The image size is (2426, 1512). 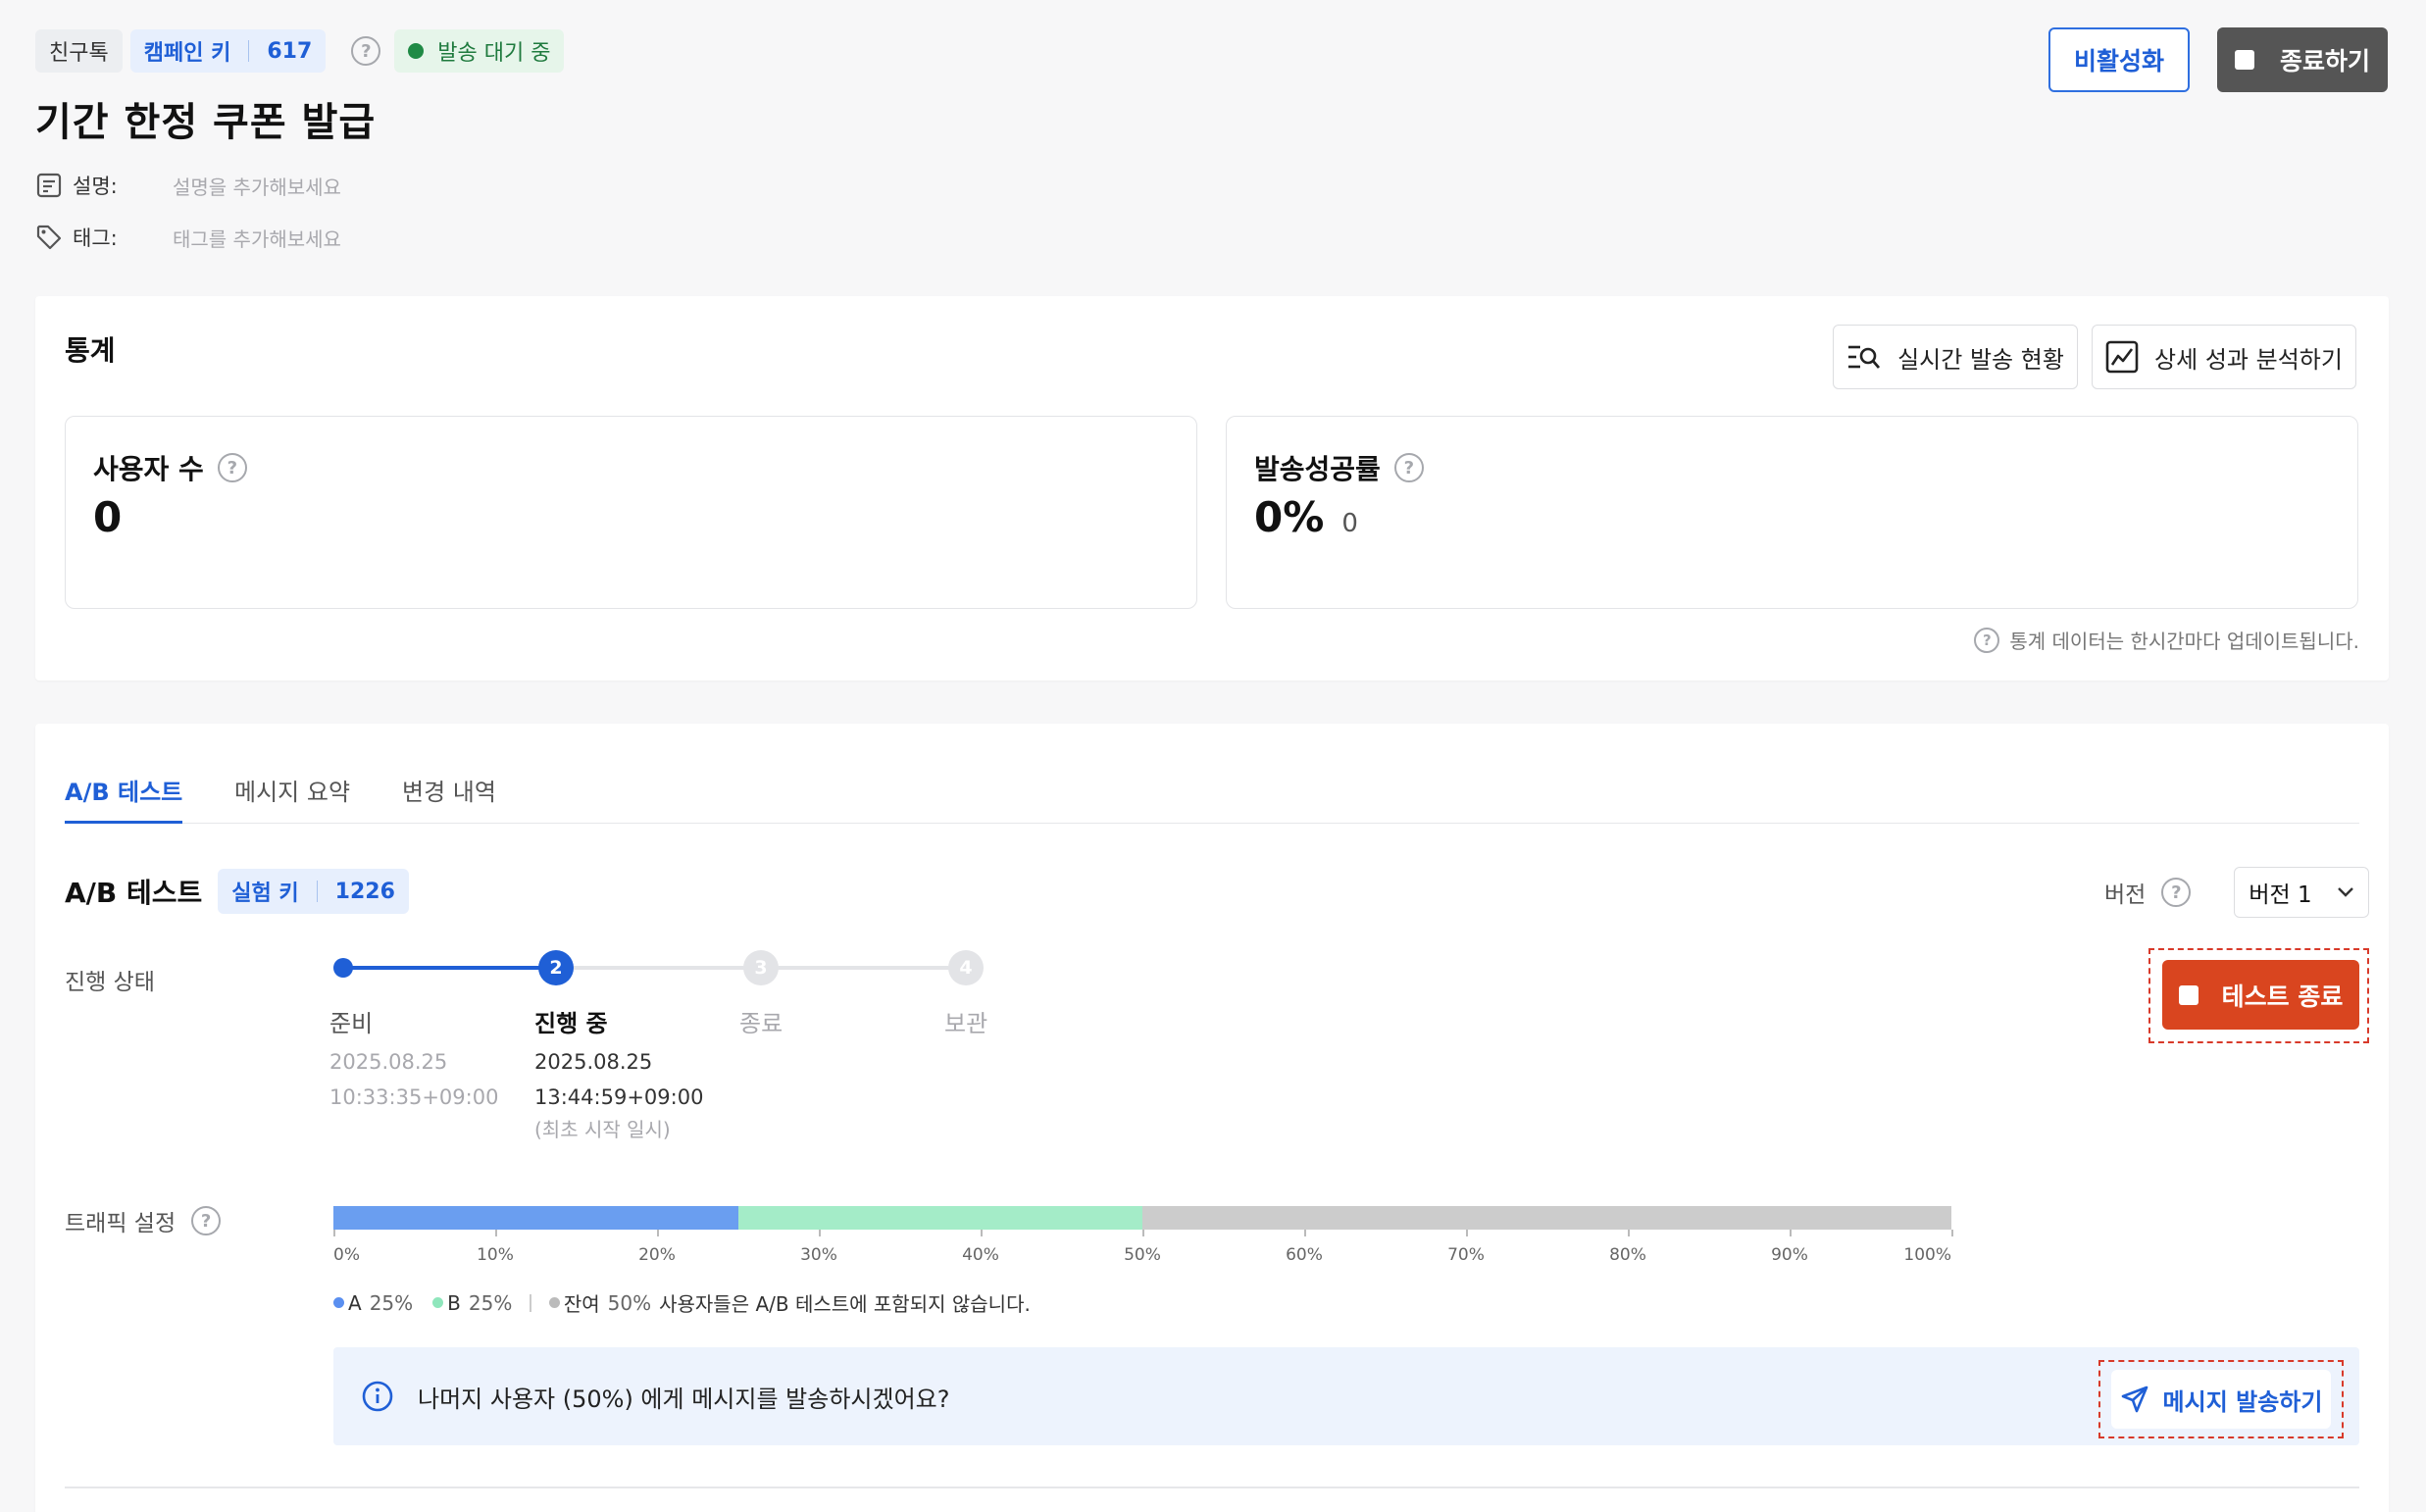 What do you see at coordinates (2122, 357) in the screenshot?
I see `chart-analysis-icon` at bounding box center [2122, 357].